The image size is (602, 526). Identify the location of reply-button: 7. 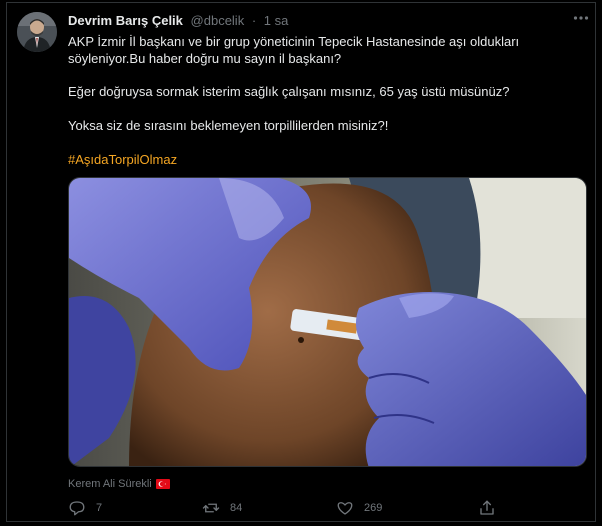
(85, 508).